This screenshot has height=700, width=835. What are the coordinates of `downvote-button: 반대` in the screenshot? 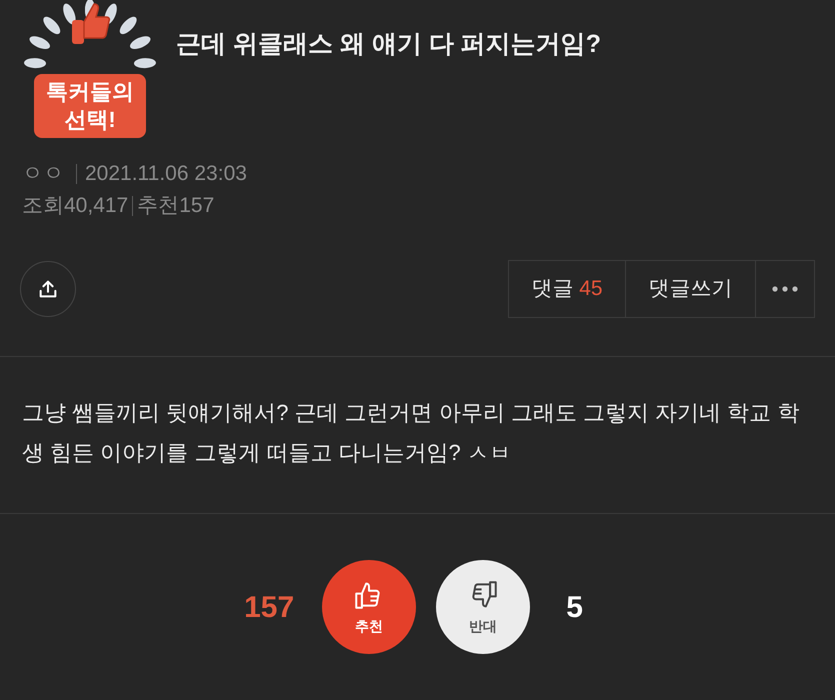 It's located at (483, 607).